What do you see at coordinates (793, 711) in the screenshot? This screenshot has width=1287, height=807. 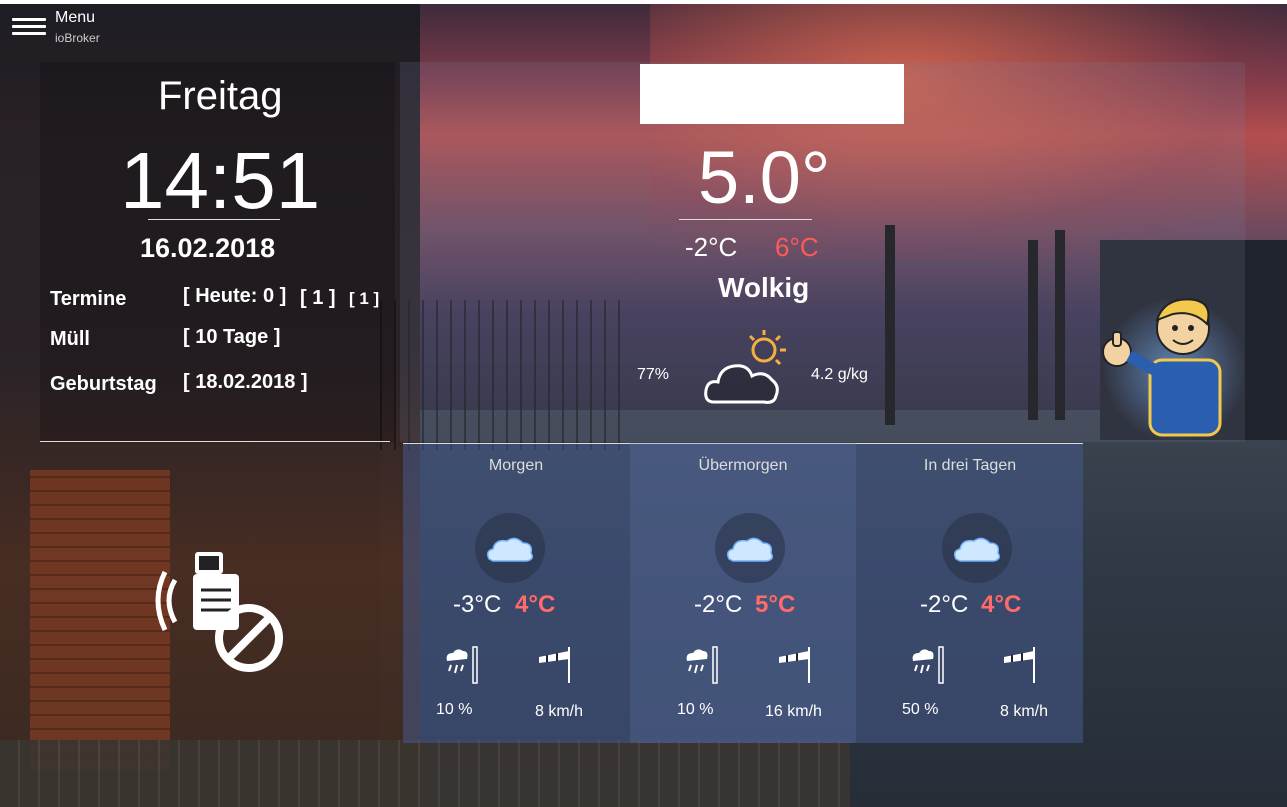 I see `forecast-wind: 16 km/h` at bounding box center [793, 711].